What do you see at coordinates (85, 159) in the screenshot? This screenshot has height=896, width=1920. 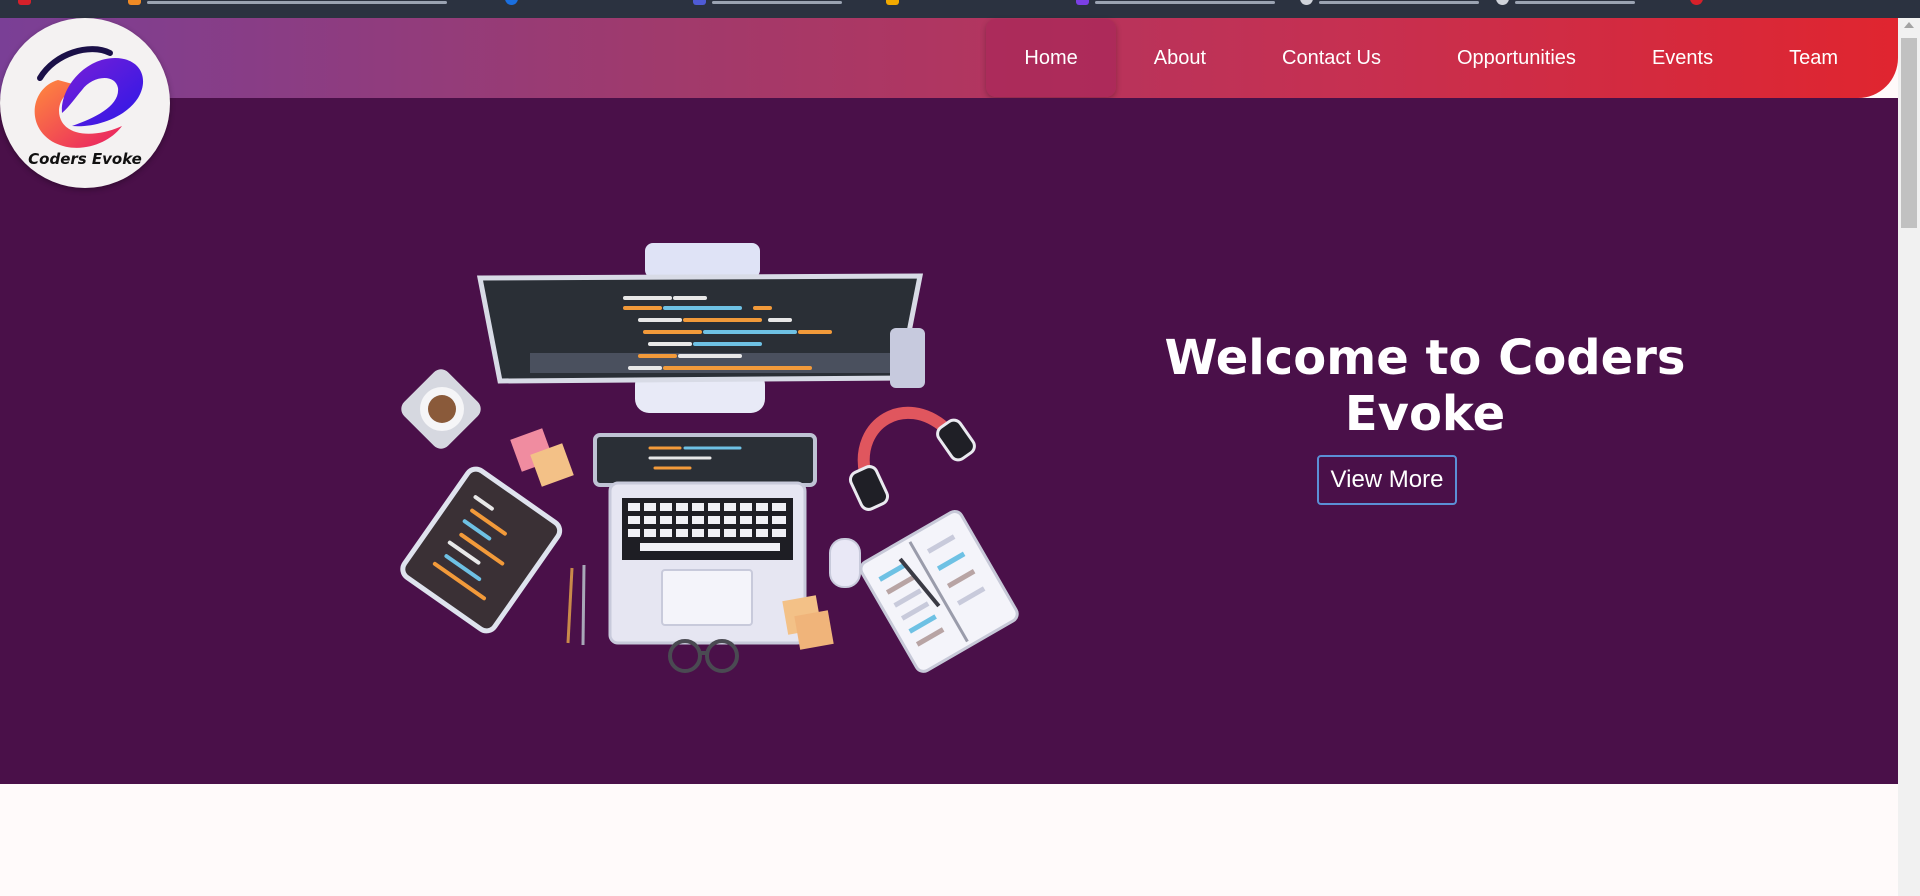 I see `logo-text: Coders Evoke` at bounding box center [85, 159].